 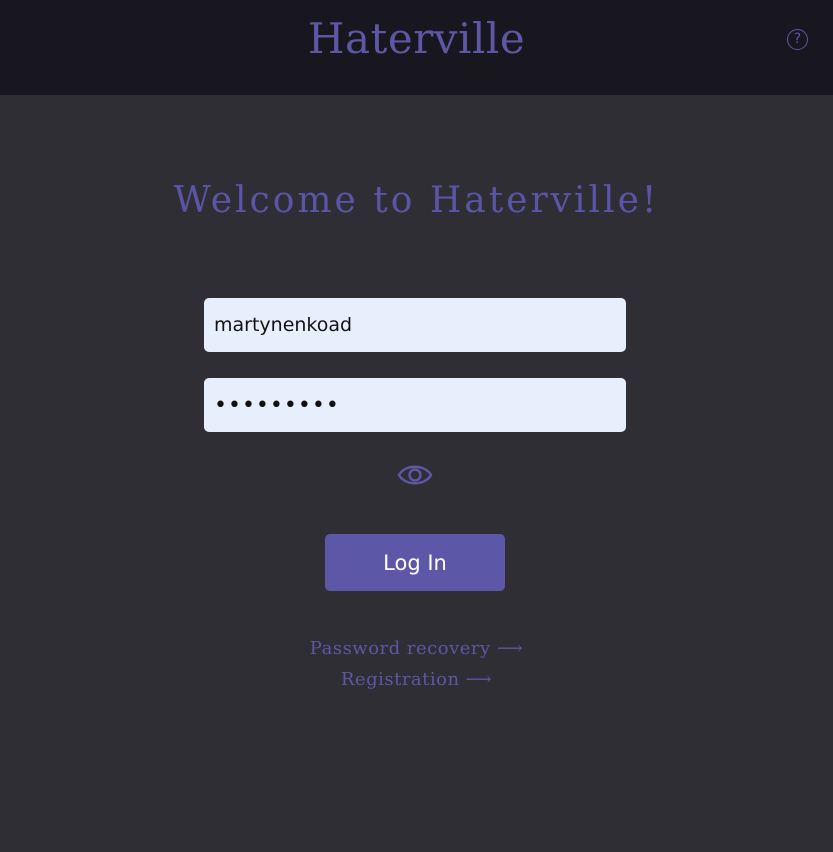 What do you see at coordinates (797, 39) in the screenshot?
I see `help-icon: ?` at bounding box center [797, 39].